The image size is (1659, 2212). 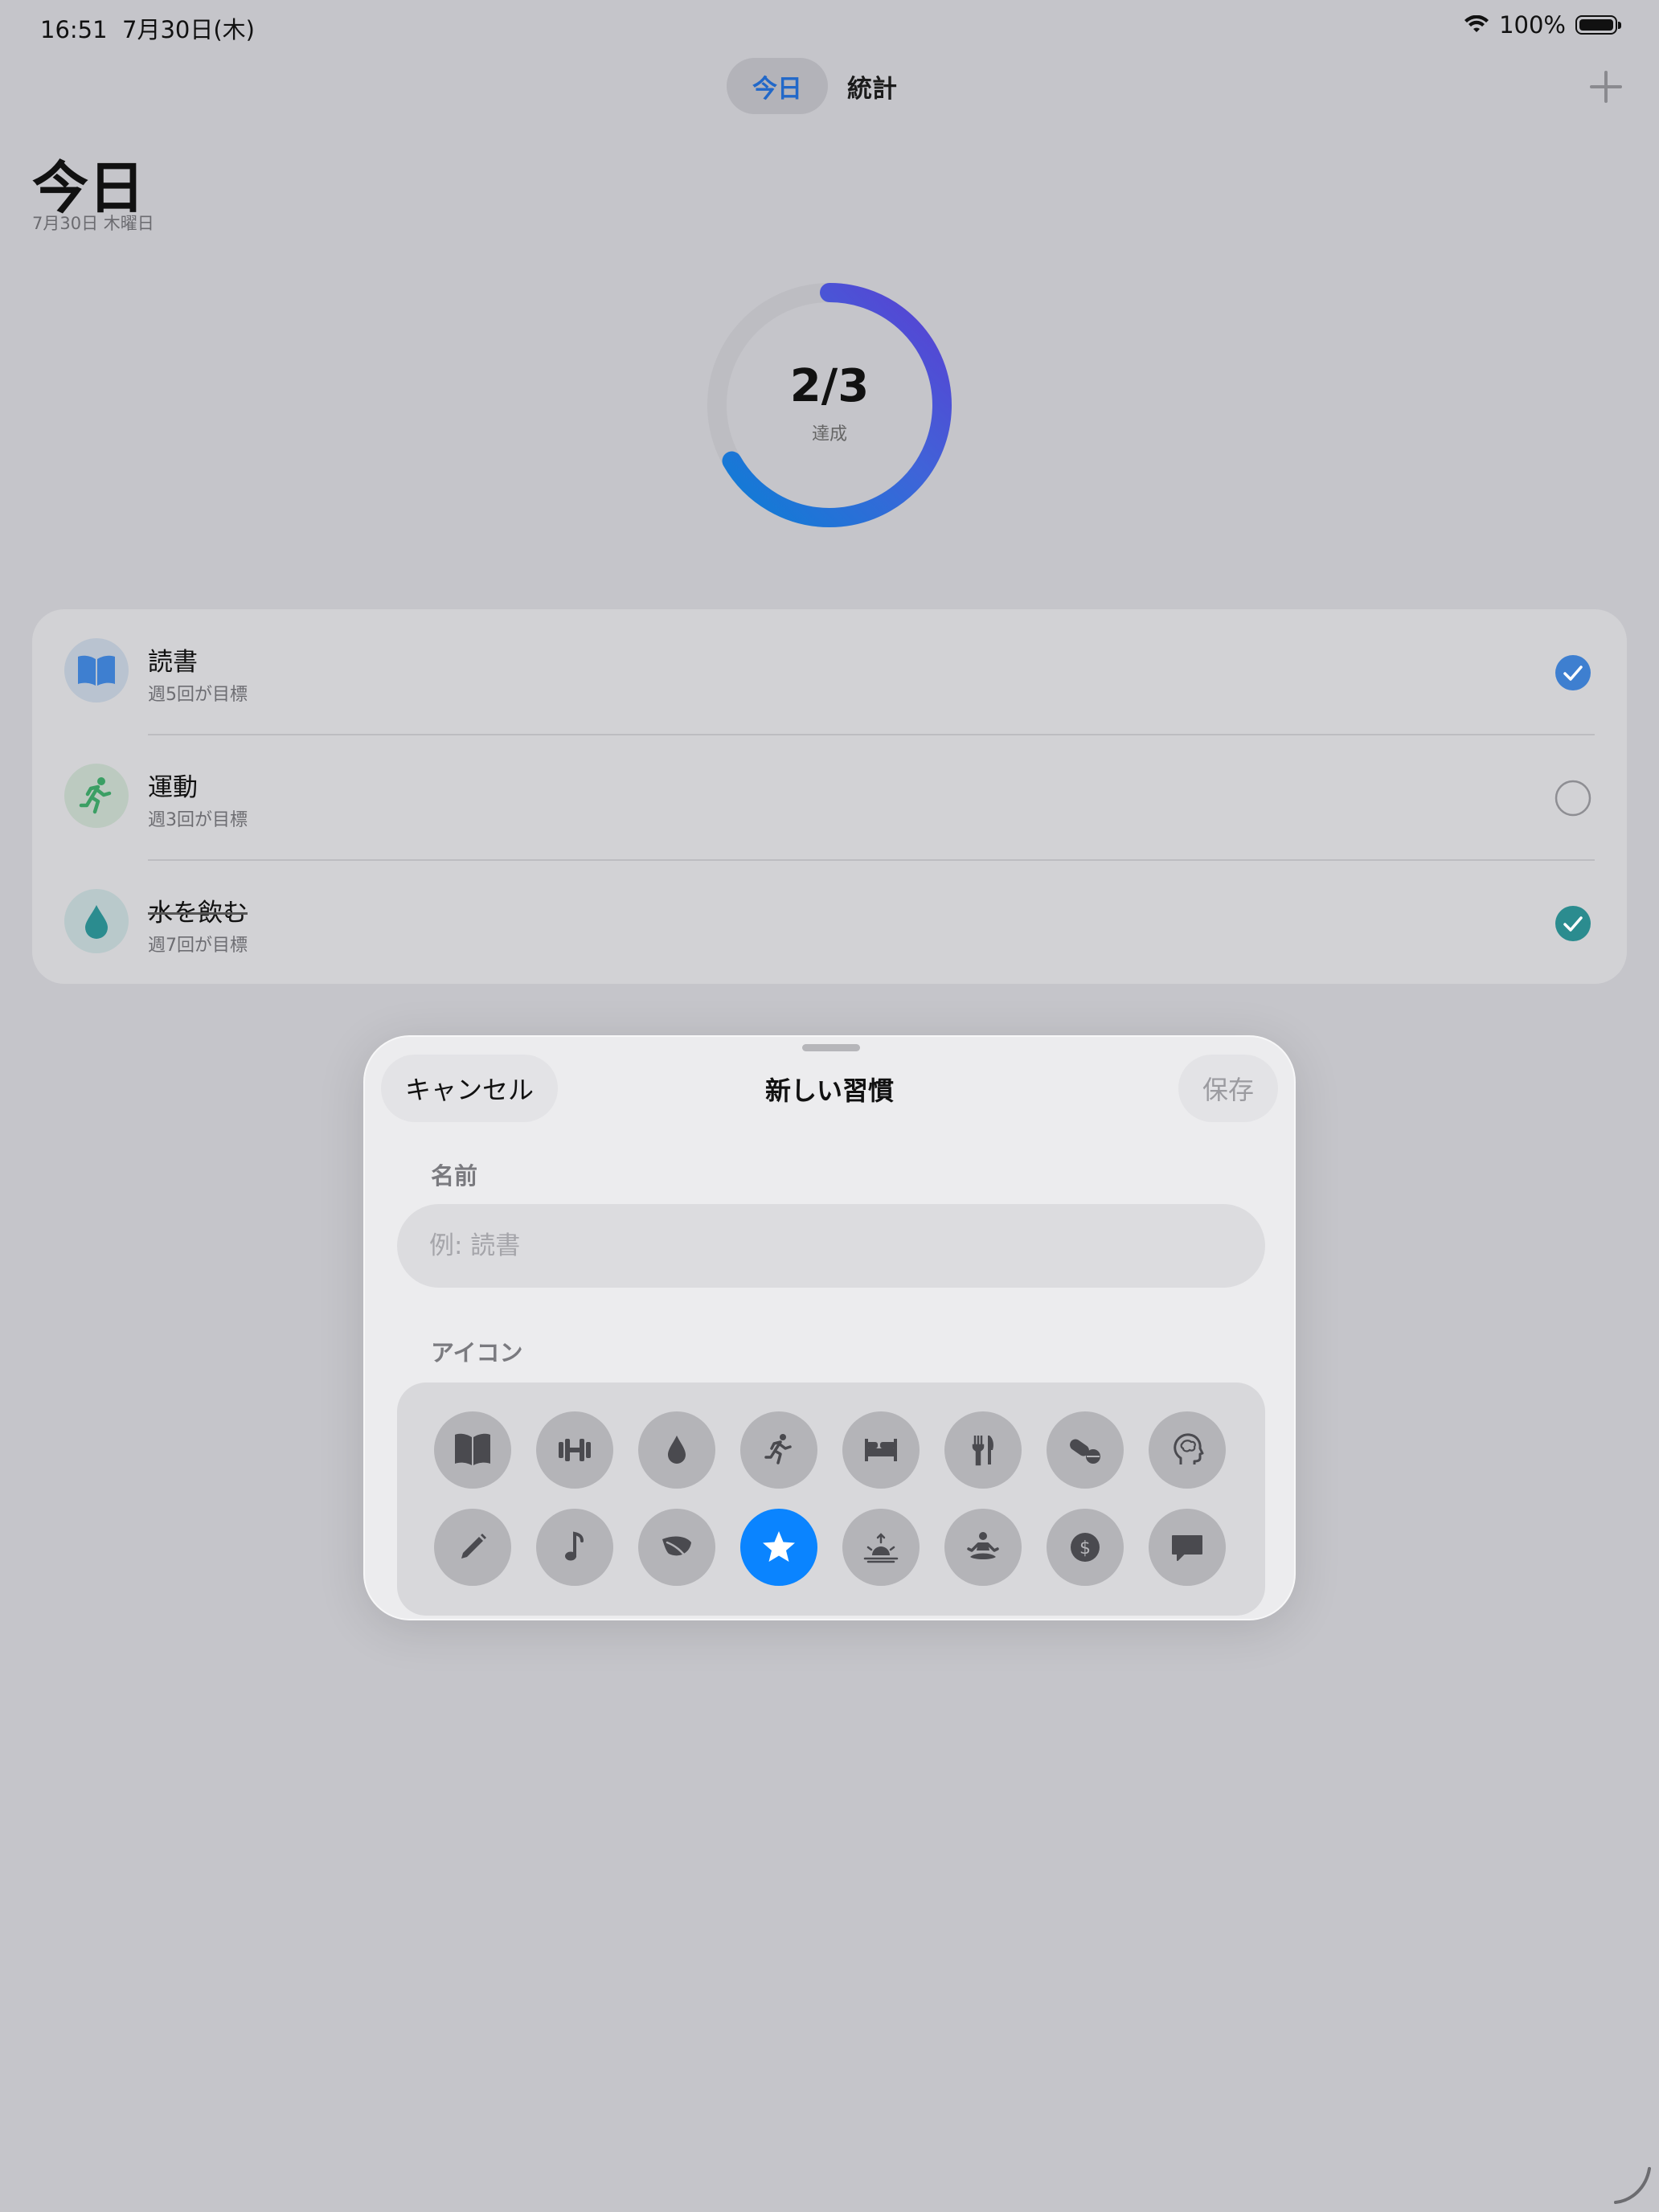 I want to click on habit-title: 運動, so click(x=173, y=787).